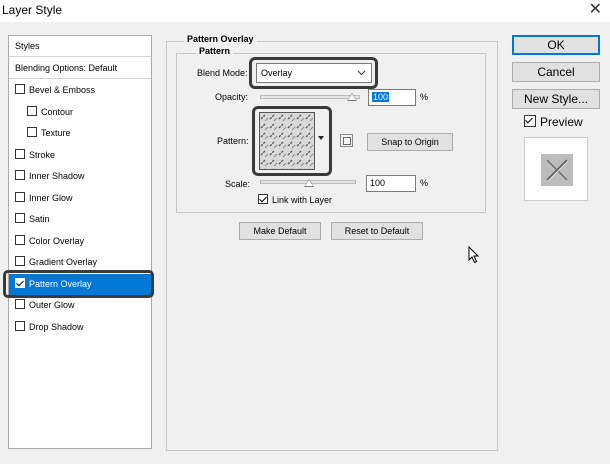 The image size is (610, 464). Describe the element at coordinates (232, 97) in the screenshot. I see `opacity-label: Opacity:` at that location.